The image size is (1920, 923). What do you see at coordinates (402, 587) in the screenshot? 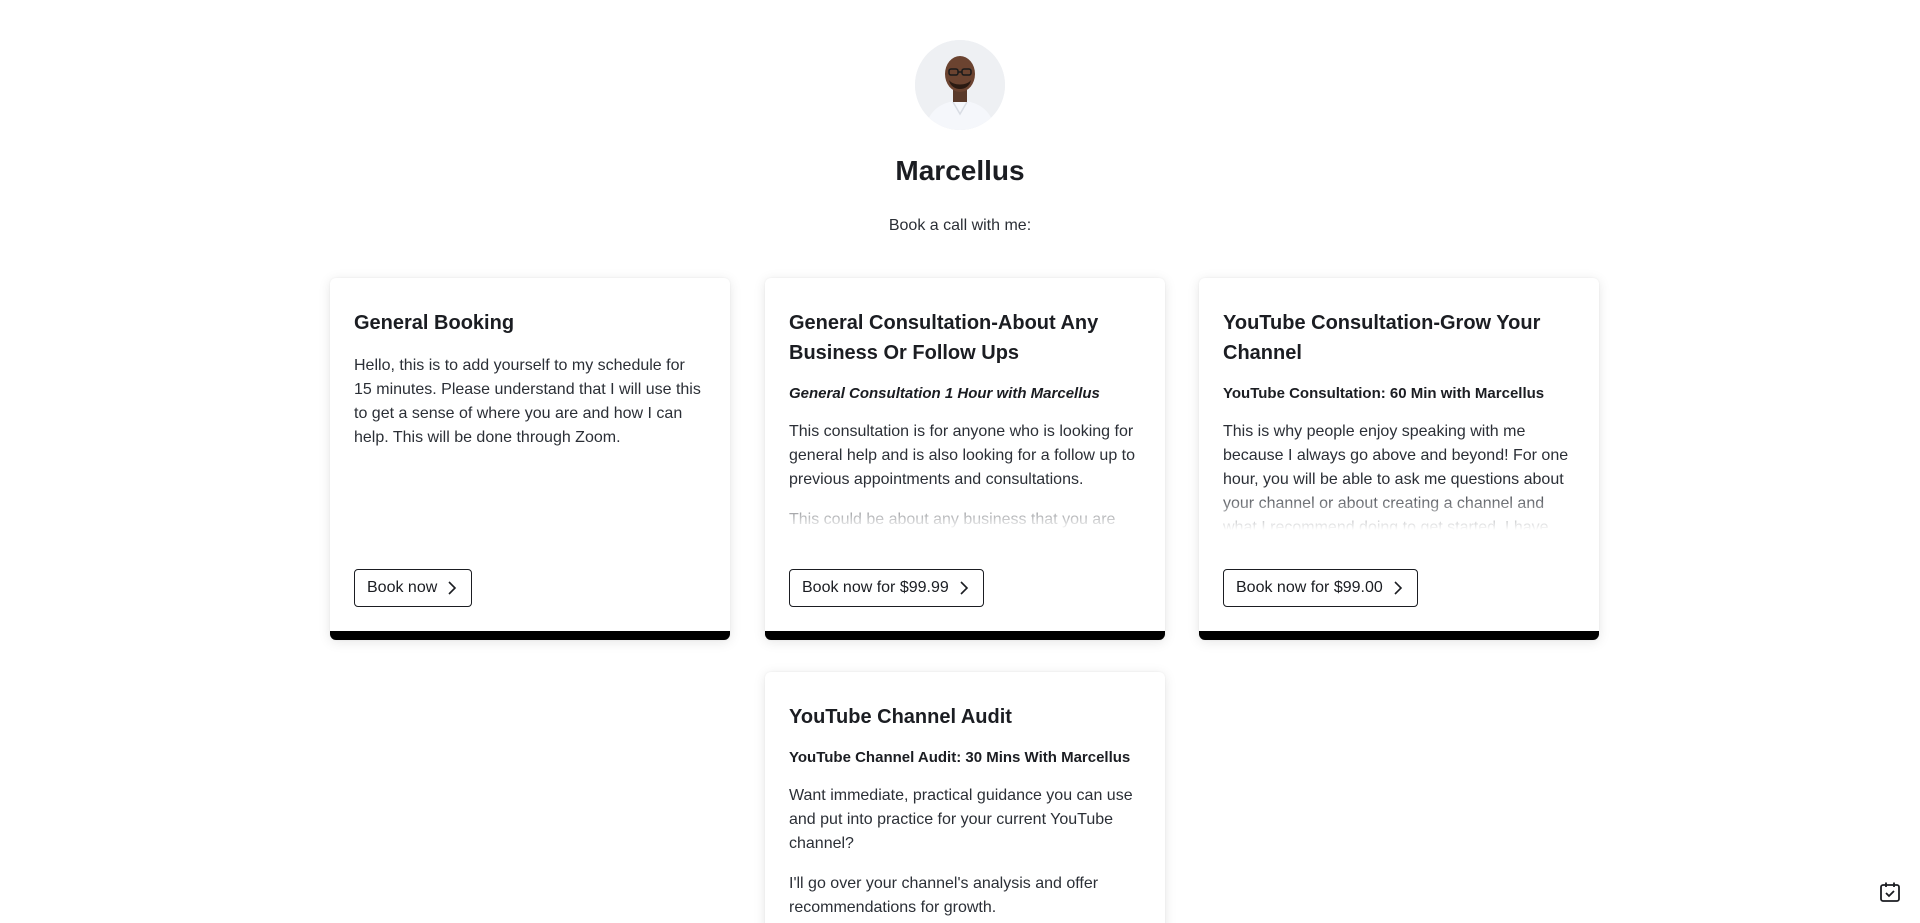
I see `book-button-label: Book now` at bounding box center [402, 587].